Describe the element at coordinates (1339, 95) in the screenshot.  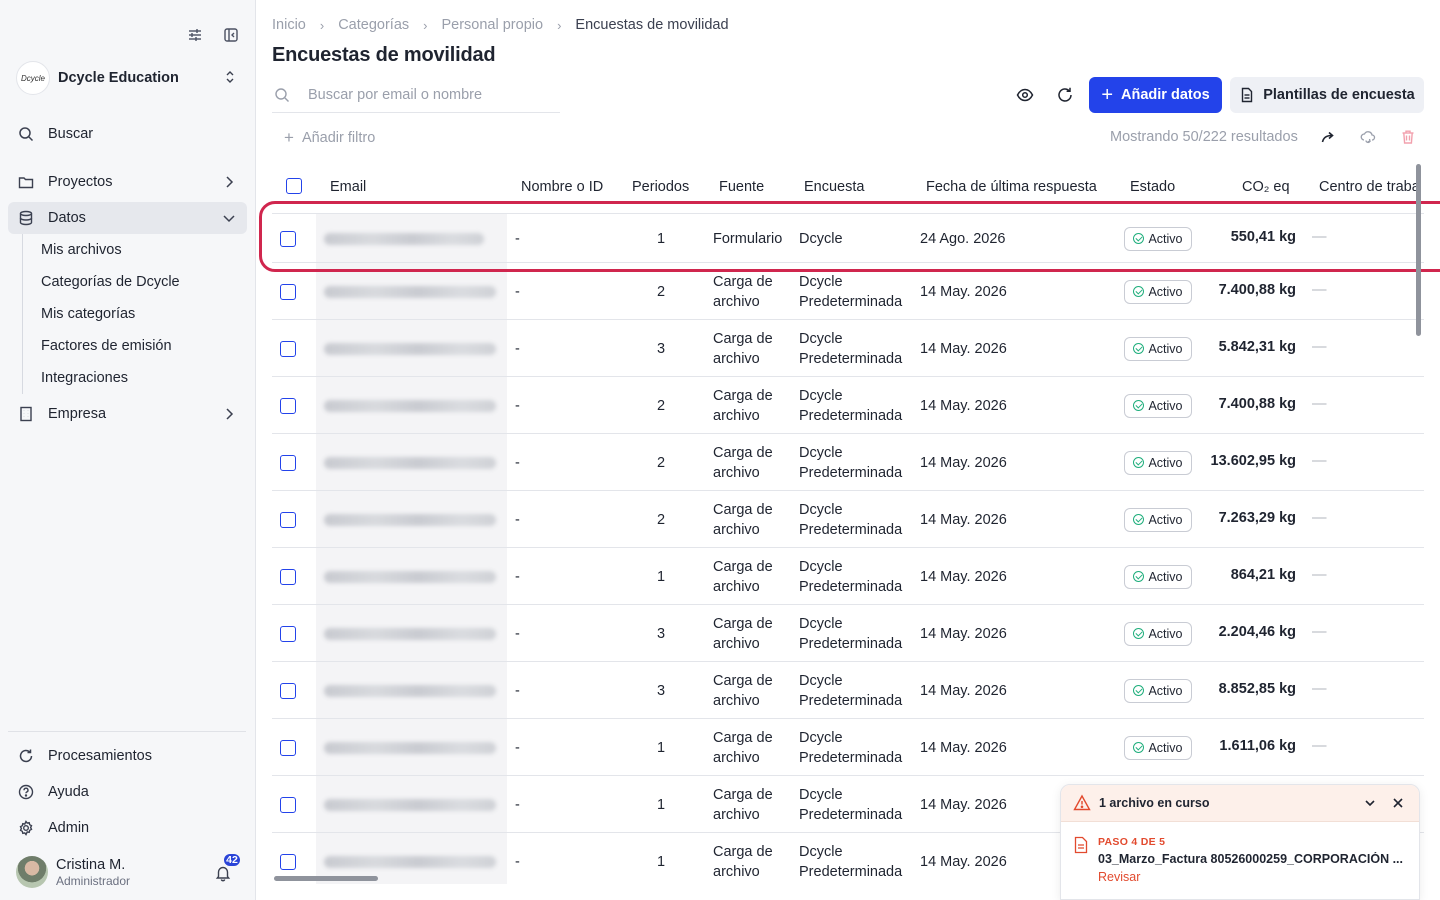
I see `survey-templates-label: Plantillas de encuesta` at that location.